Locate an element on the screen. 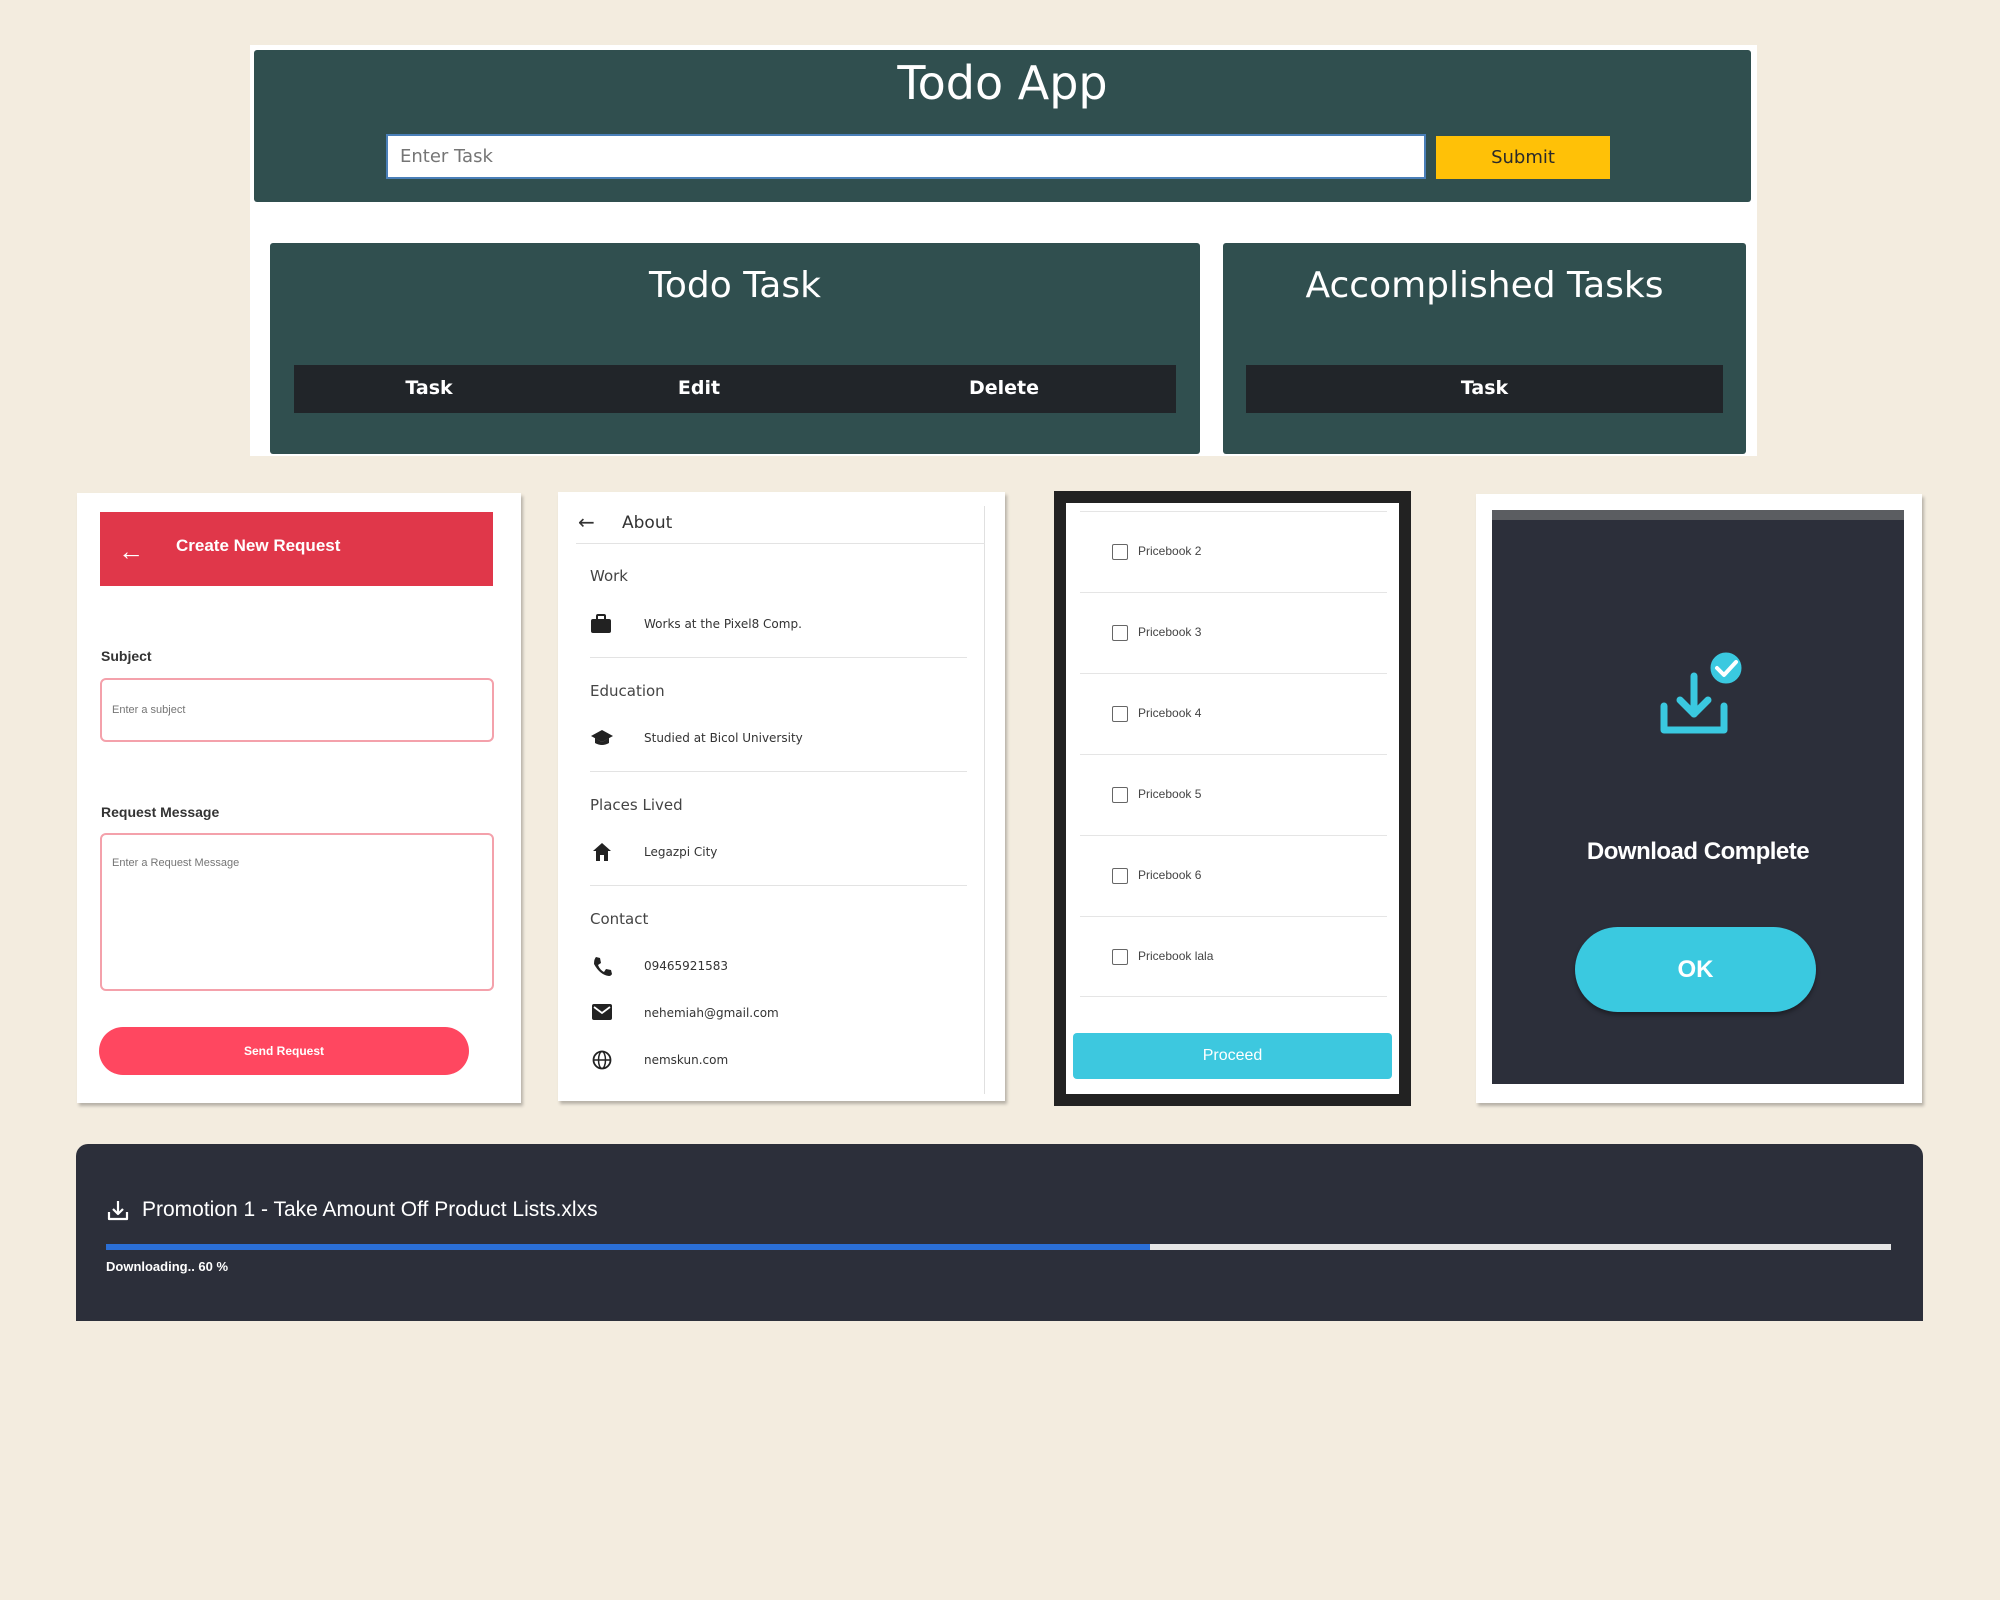  proceed-button: Proceed is located at coordinates (1232, 1056).